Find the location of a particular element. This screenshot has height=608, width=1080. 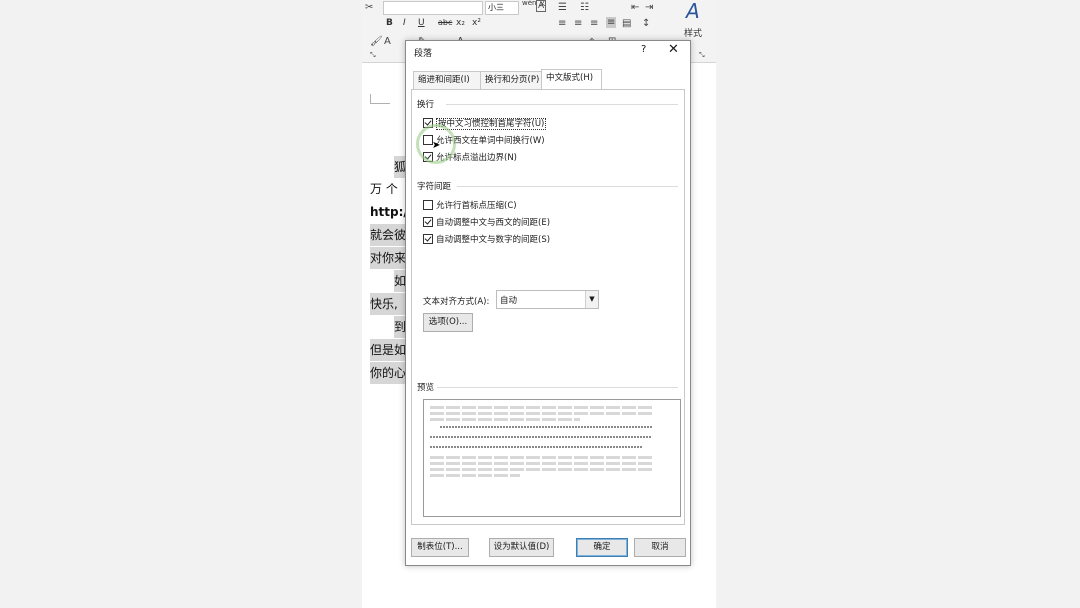

styles-icon: A is located at coordinates (693, 11).